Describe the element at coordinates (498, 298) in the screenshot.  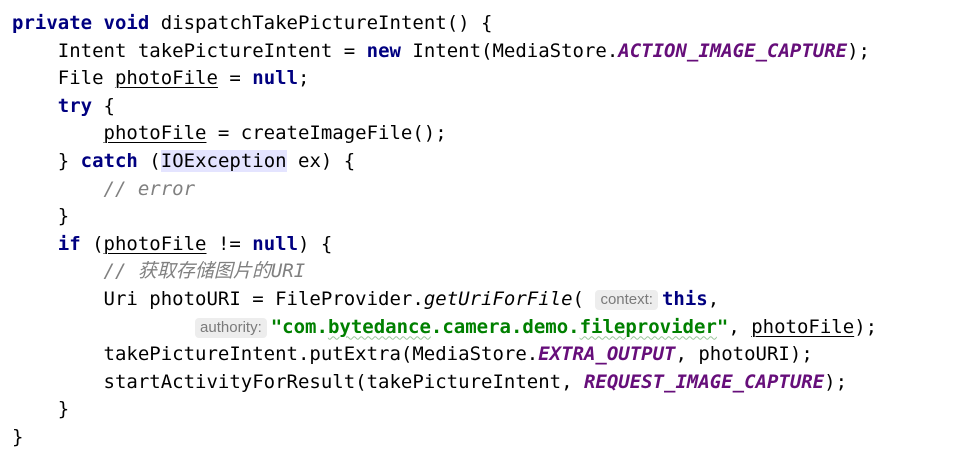
I see `static-method: getUriForFile` at that location.